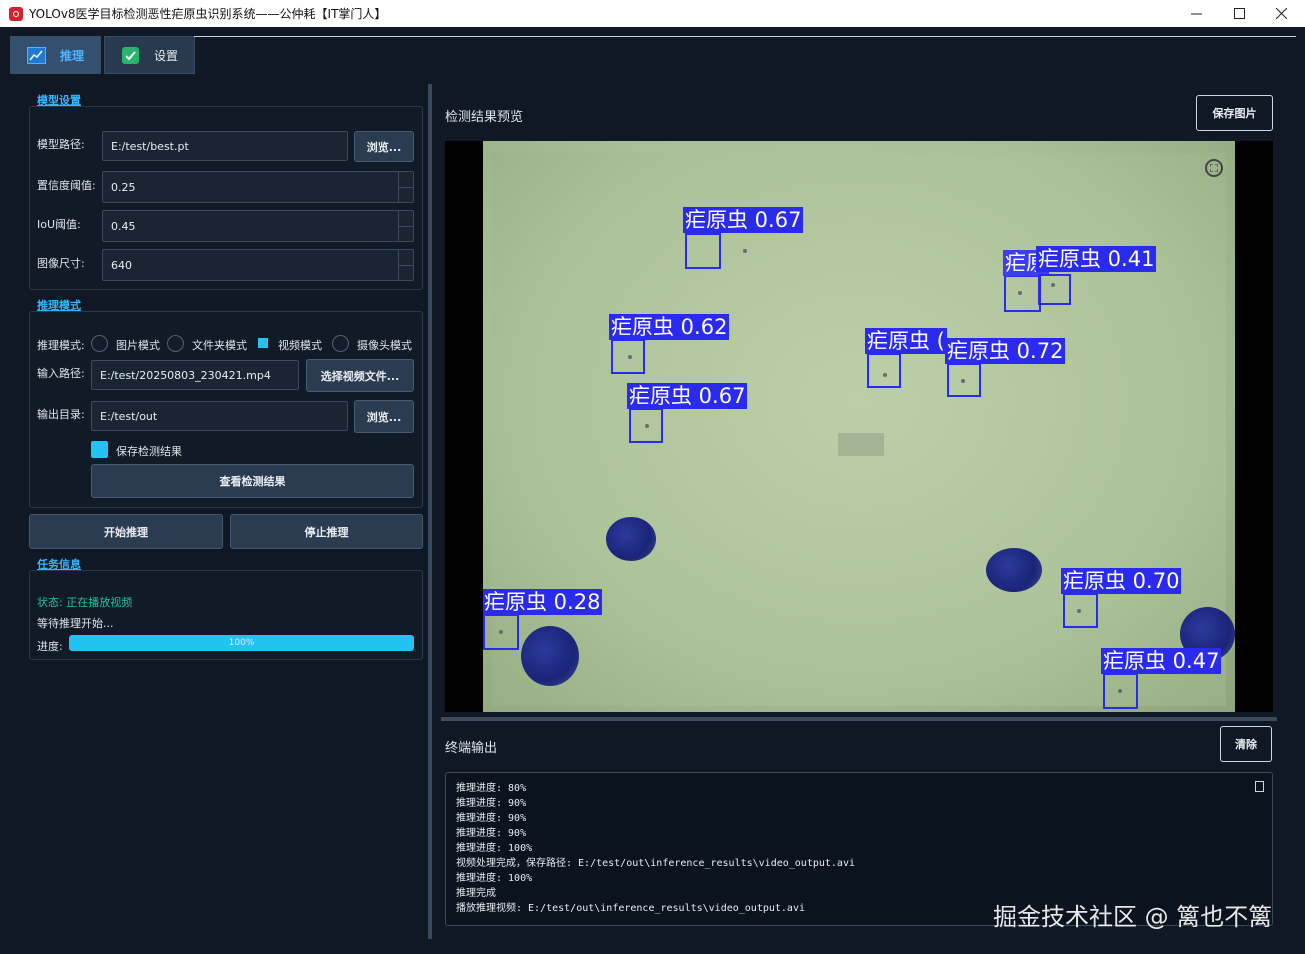  Describe the element at coordinates (16, 13) in the screenshot. I see `app-icon` at that location.